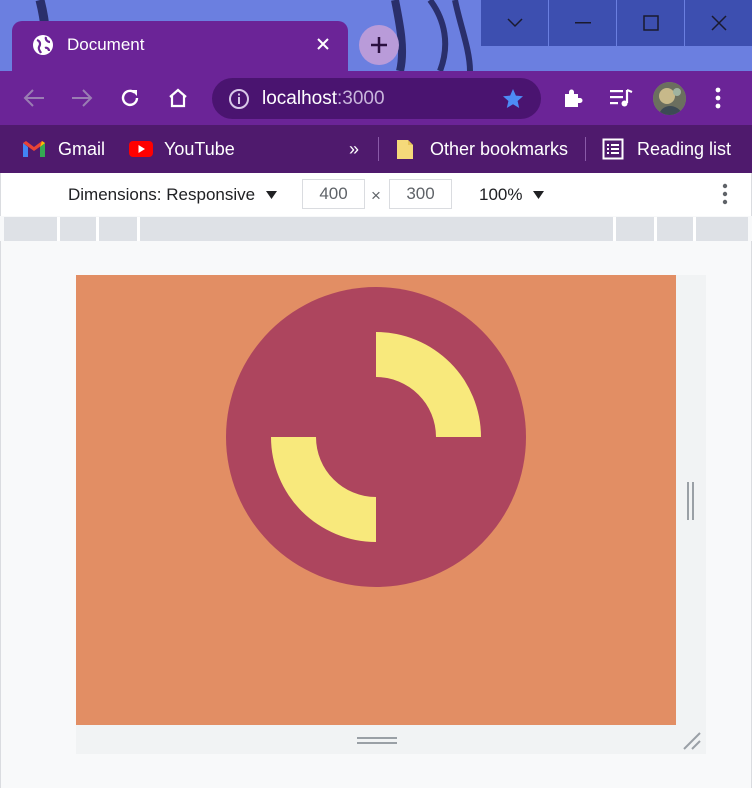 The height and width of the screenshot is (788, 752). I want to click on url-text: localhost:3000, so click(323, 99).